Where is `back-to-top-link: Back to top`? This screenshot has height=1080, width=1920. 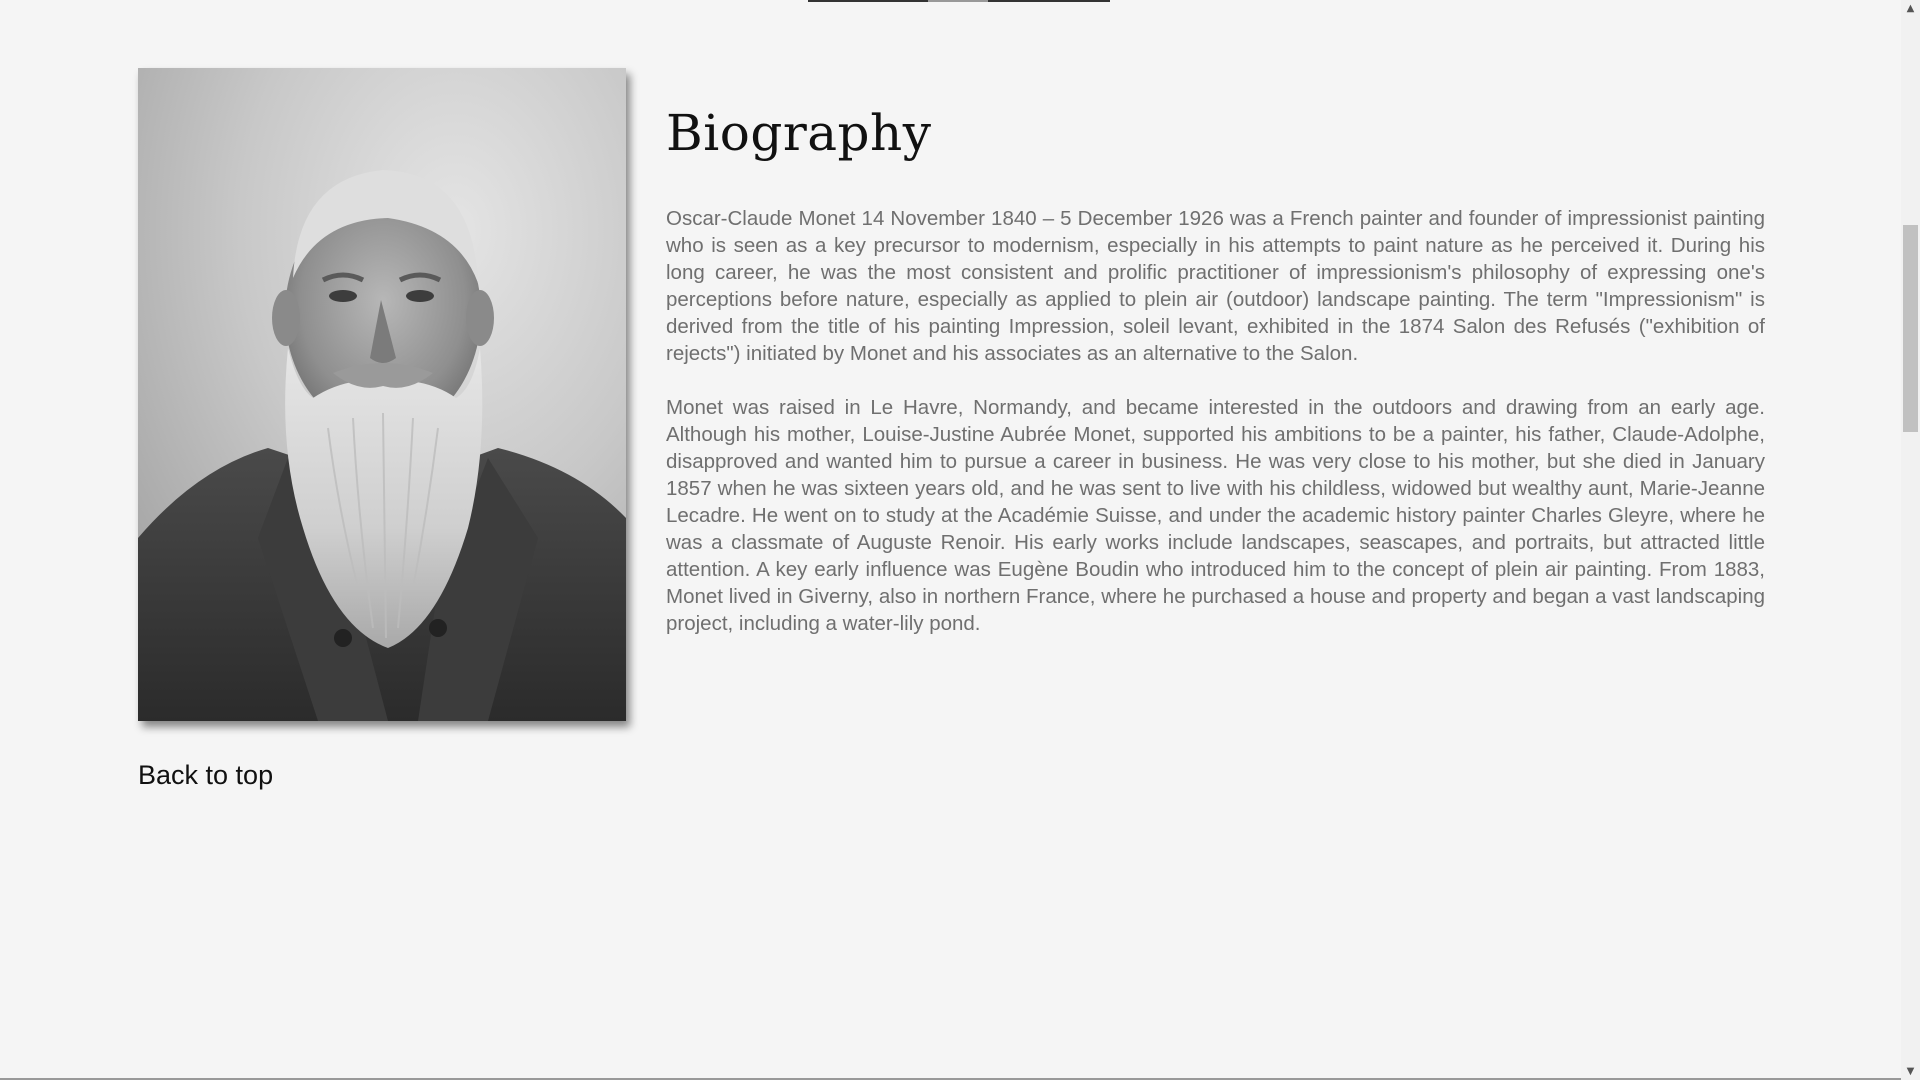
back-to-top-link: Back to top is located at coordinates (205, 775).